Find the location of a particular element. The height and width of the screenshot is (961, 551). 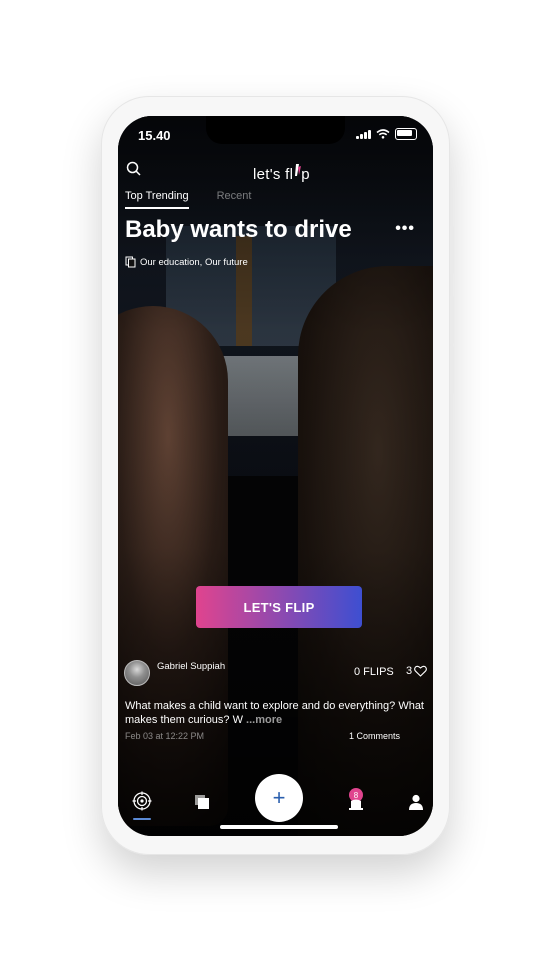

bottom-nav: + 8 is located at coordinates (275, 796).